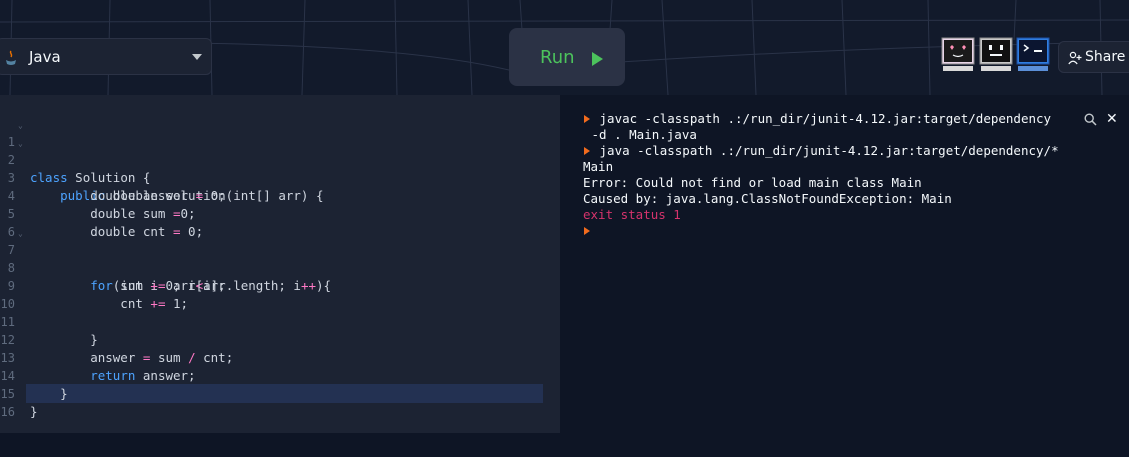  What do you see at coordinates (280, 150) in the screenshot?
I see `code-line: 1 ⌄ class Solution {` at bounding box center [280, 150].